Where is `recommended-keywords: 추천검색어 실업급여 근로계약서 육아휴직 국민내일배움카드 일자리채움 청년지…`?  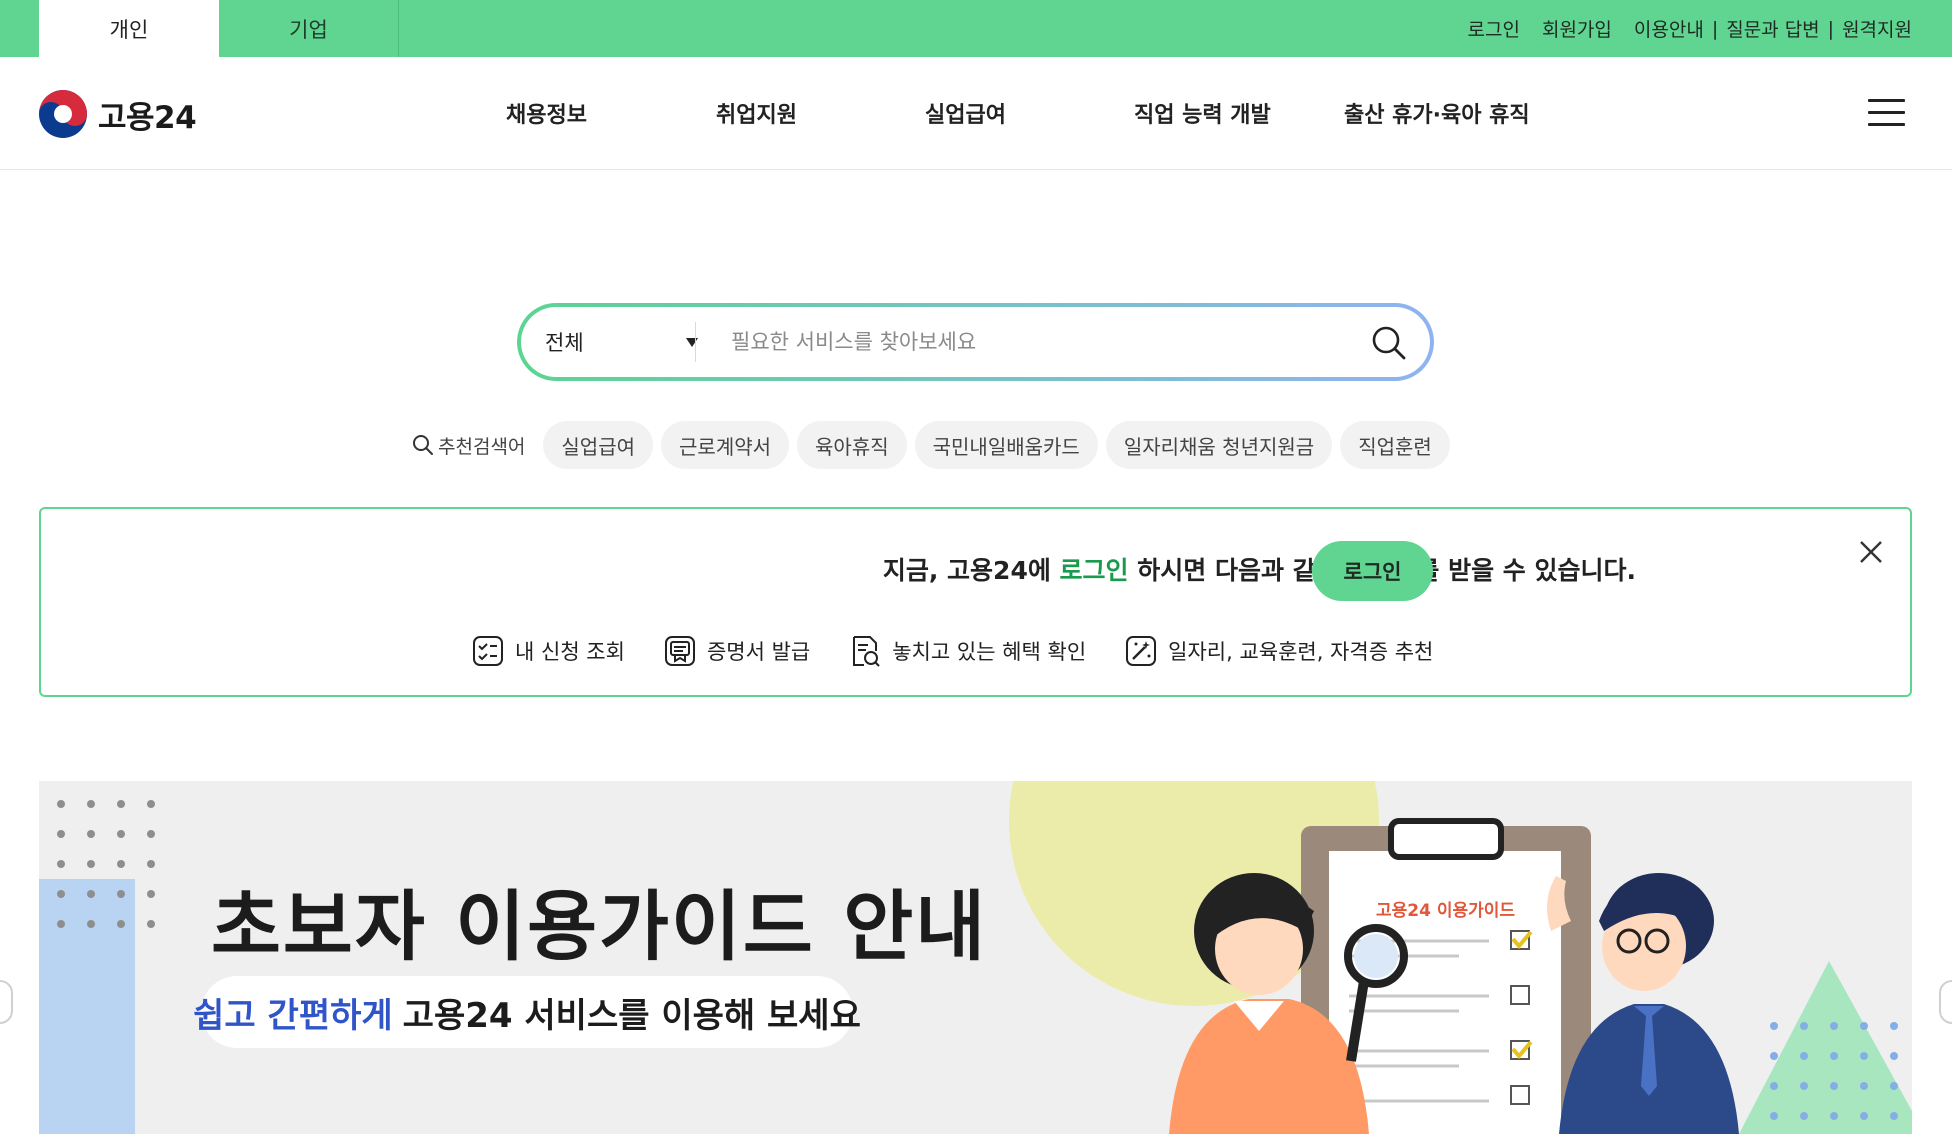
recommended-keywords: 추천검색어 실업급여 근로계약서 육아휴직 국민내일배움카드 일자리채움 청년지… is located at coordinates (935, 445).